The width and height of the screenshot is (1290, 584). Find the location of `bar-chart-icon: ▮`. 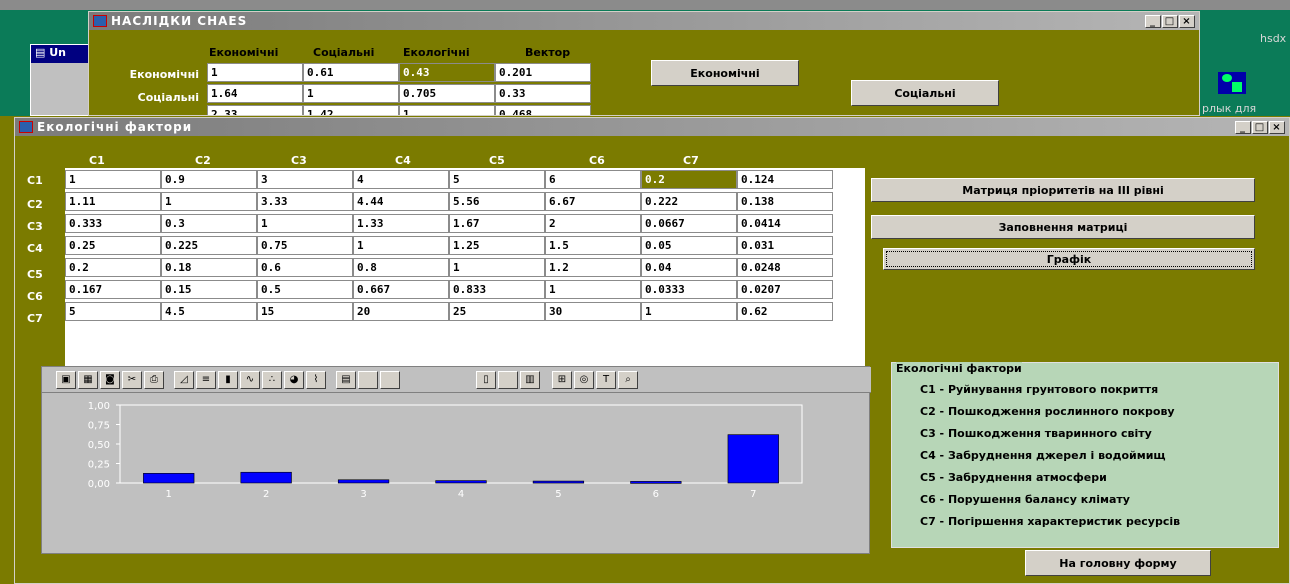

bar-chart-icon: ▮ is located at coordinates (228, 380).